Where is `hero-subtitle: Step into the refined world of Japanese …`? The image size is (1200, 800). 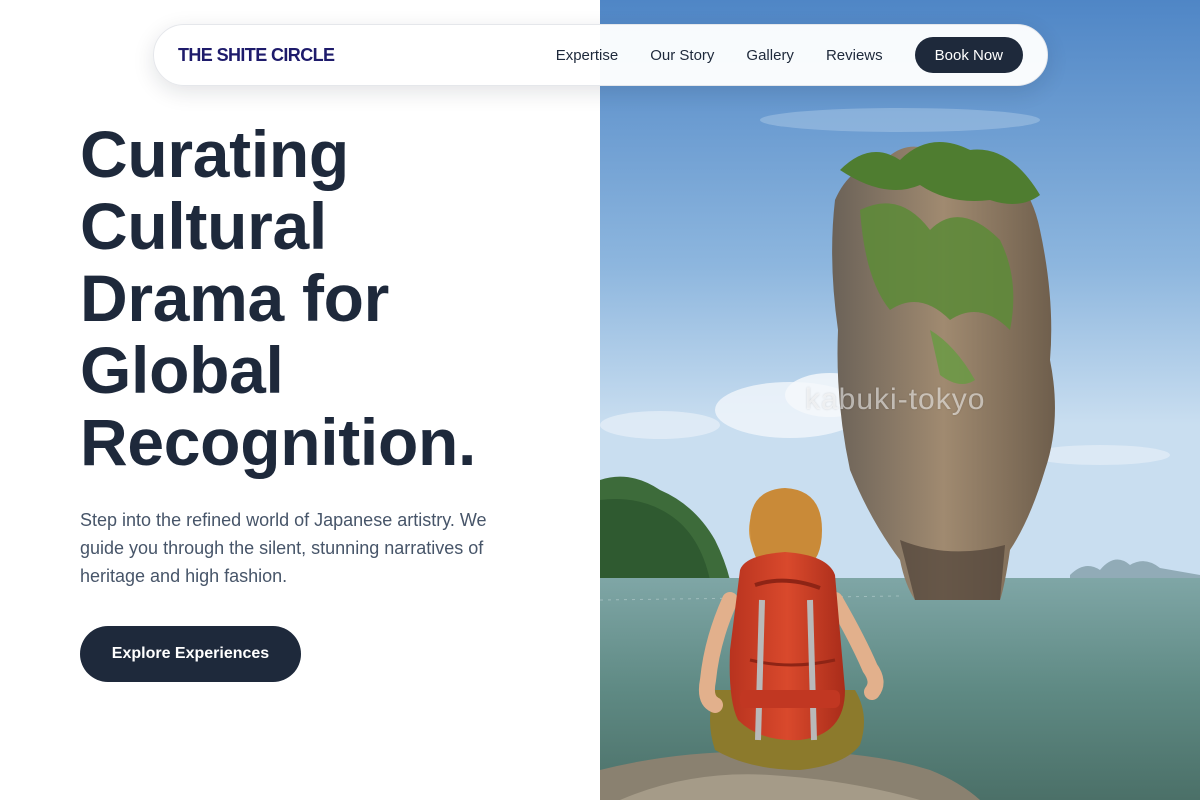
hero-subtitle: Step into the refined world of Japanese … is located at coordinates (283, 548).